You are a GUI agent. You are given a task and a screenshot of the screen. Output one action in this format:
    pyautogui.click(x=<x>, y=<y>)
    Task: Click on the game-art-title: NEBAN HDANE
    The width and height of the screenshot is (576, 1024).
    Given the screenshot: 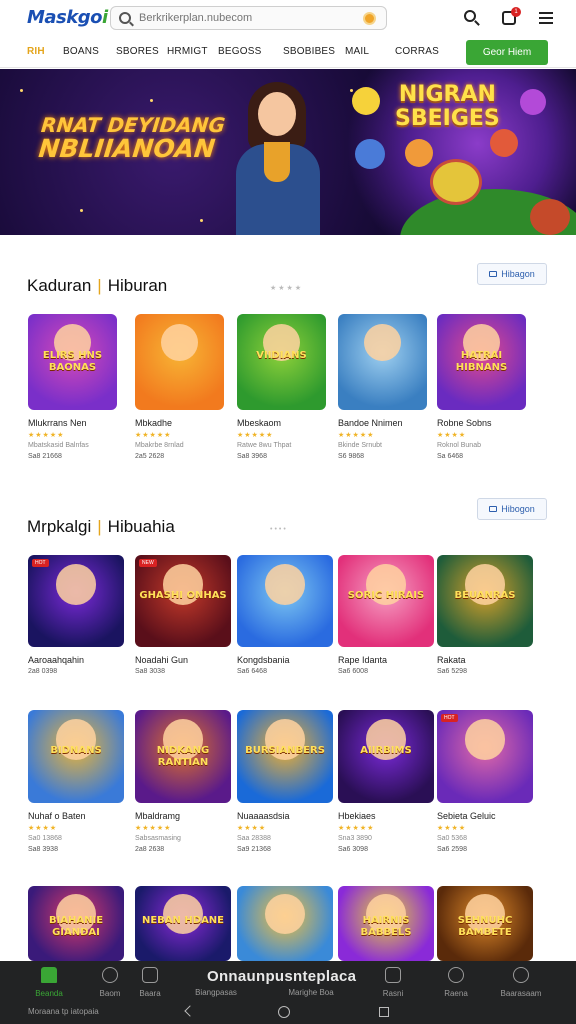 What is the action you would take?
    pyautogui.click(x=183, y=920)
    